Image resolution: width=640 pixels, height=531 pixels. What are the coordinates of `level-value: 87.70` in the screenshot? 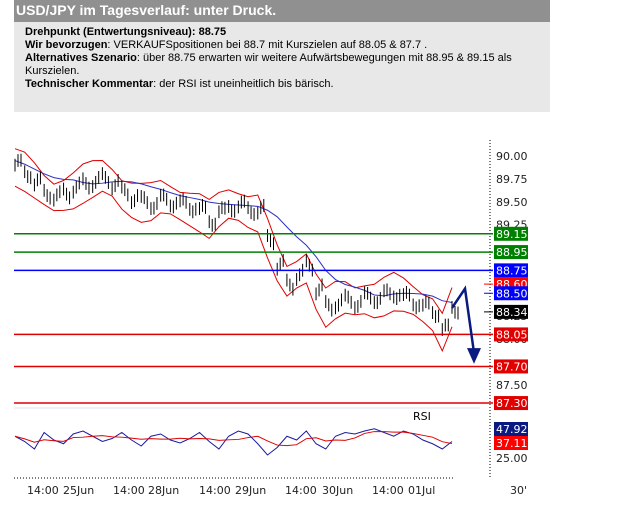 It's located at (512, 366).